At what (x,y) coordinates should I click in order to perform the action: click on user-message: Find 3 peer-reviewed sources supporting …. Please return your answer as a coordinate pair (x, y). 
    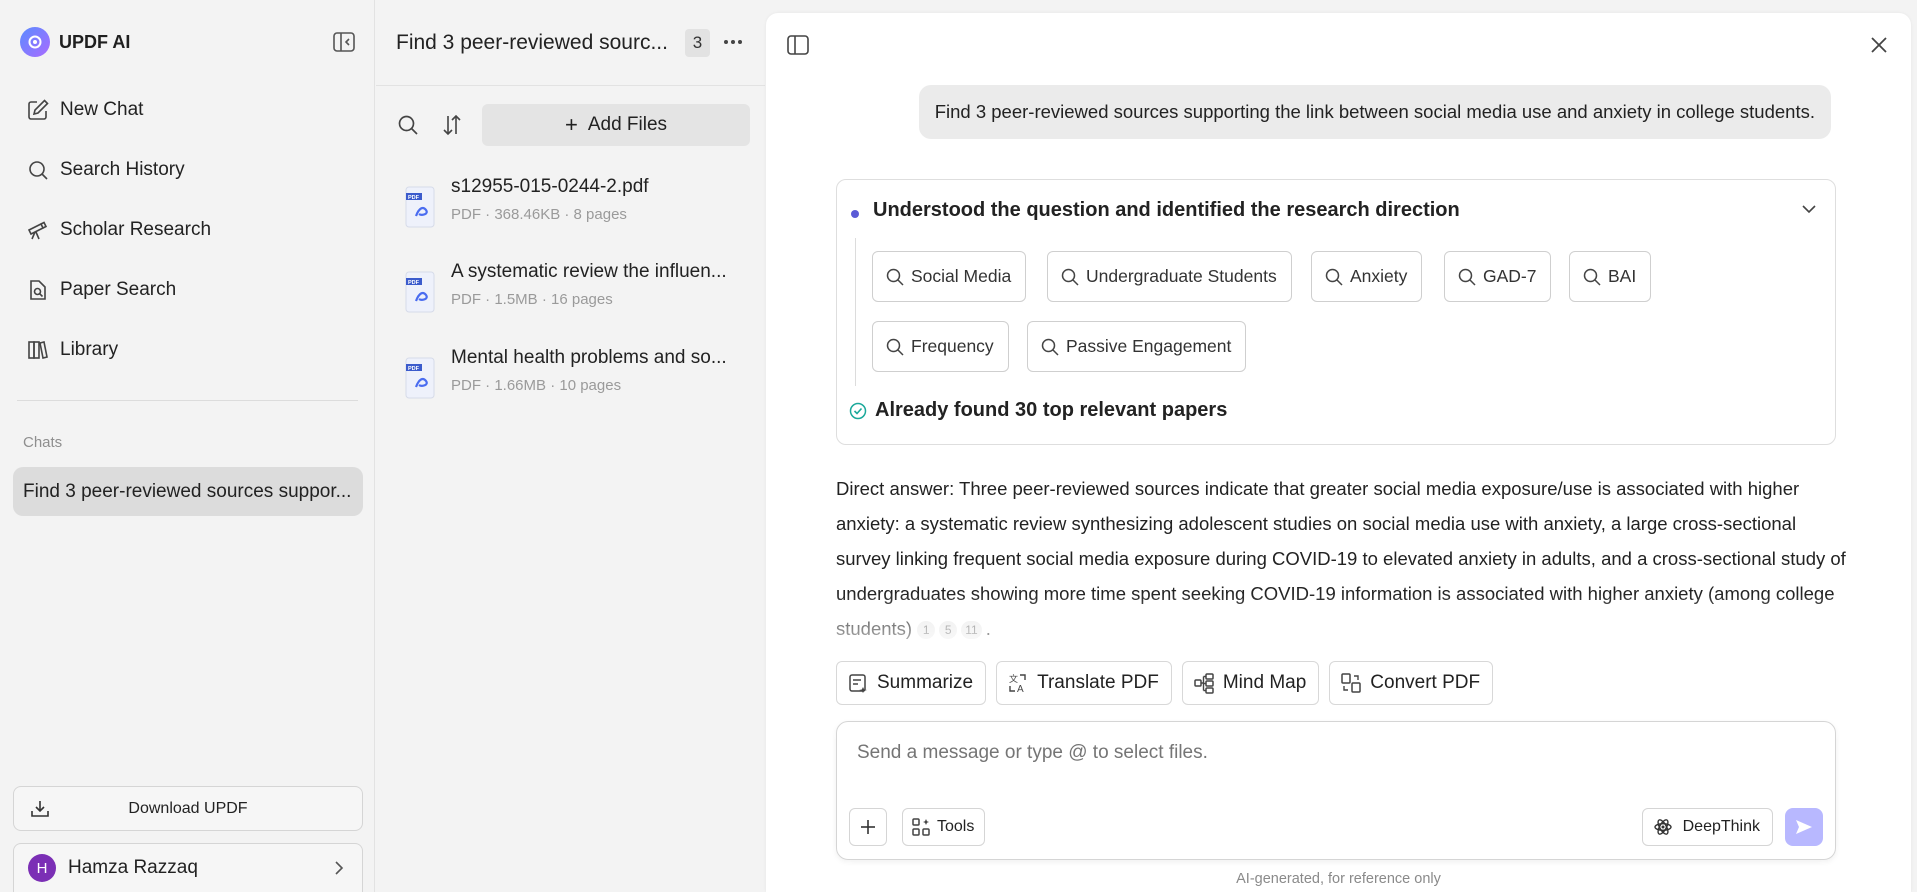
    Looking at the image, I should click on (1374, 112).